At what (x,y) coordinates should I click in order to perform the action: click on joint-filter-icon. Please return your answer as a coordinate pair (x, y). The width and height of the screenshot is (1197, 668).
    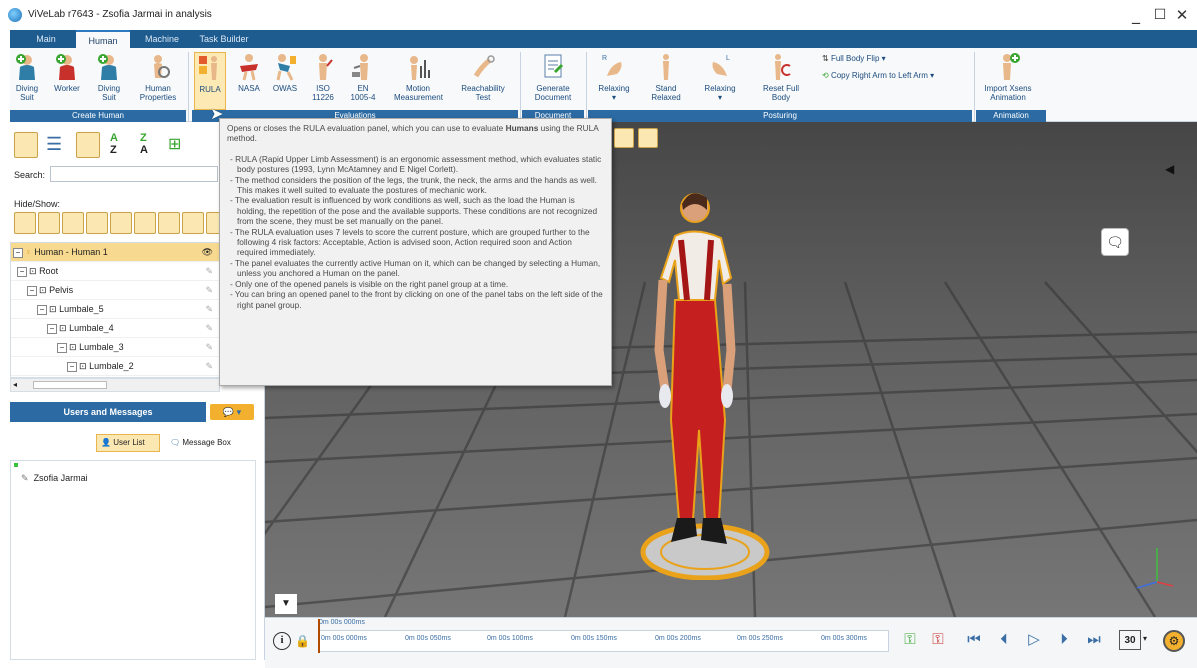
    Looking at the image, I should click on (145, 223).